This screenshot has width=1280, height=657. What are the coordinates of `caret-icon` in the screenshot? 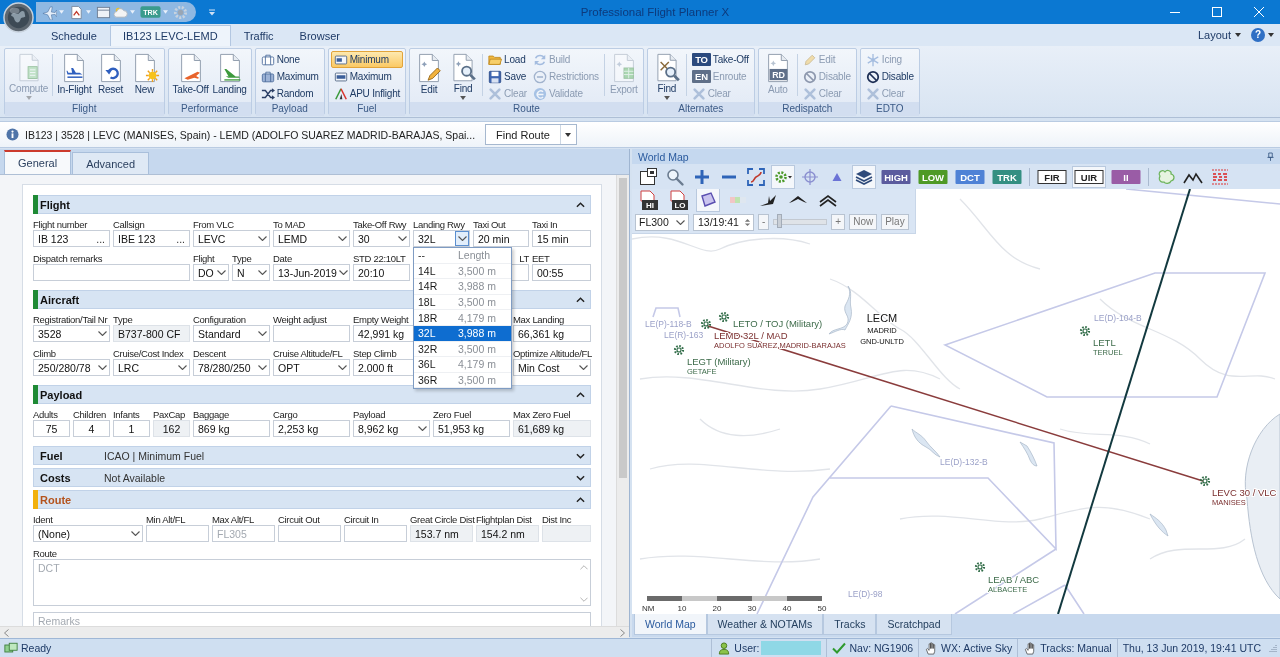 It's located at (1271, 35).